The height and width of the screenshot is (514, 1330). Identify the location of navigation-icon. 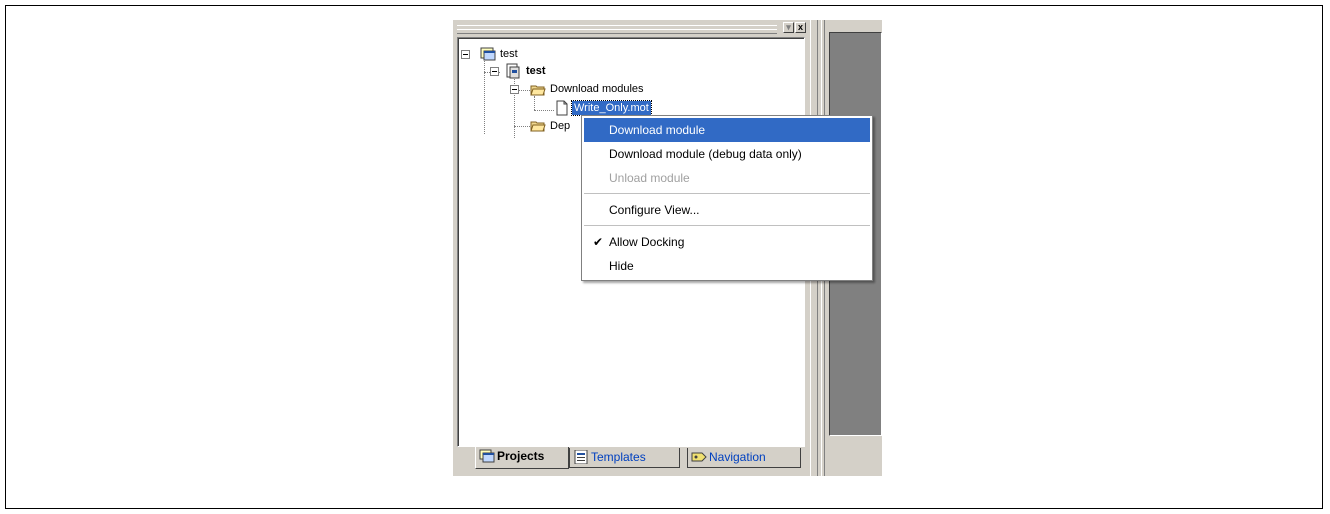
(699, 457).